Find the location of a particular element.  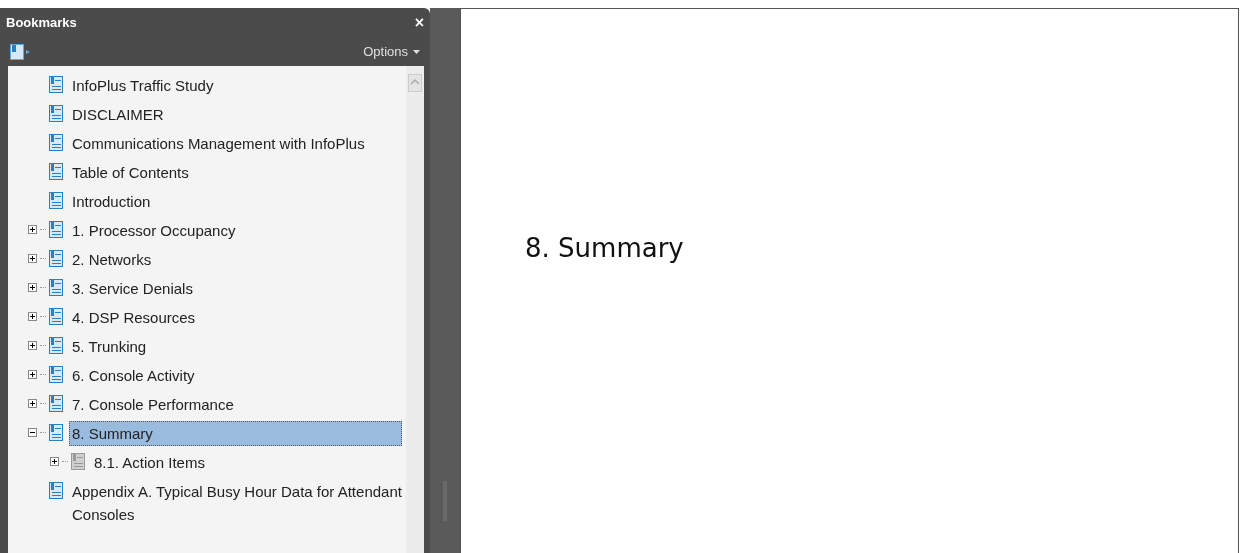

collapse-icon is located at coordinates (32, 432).